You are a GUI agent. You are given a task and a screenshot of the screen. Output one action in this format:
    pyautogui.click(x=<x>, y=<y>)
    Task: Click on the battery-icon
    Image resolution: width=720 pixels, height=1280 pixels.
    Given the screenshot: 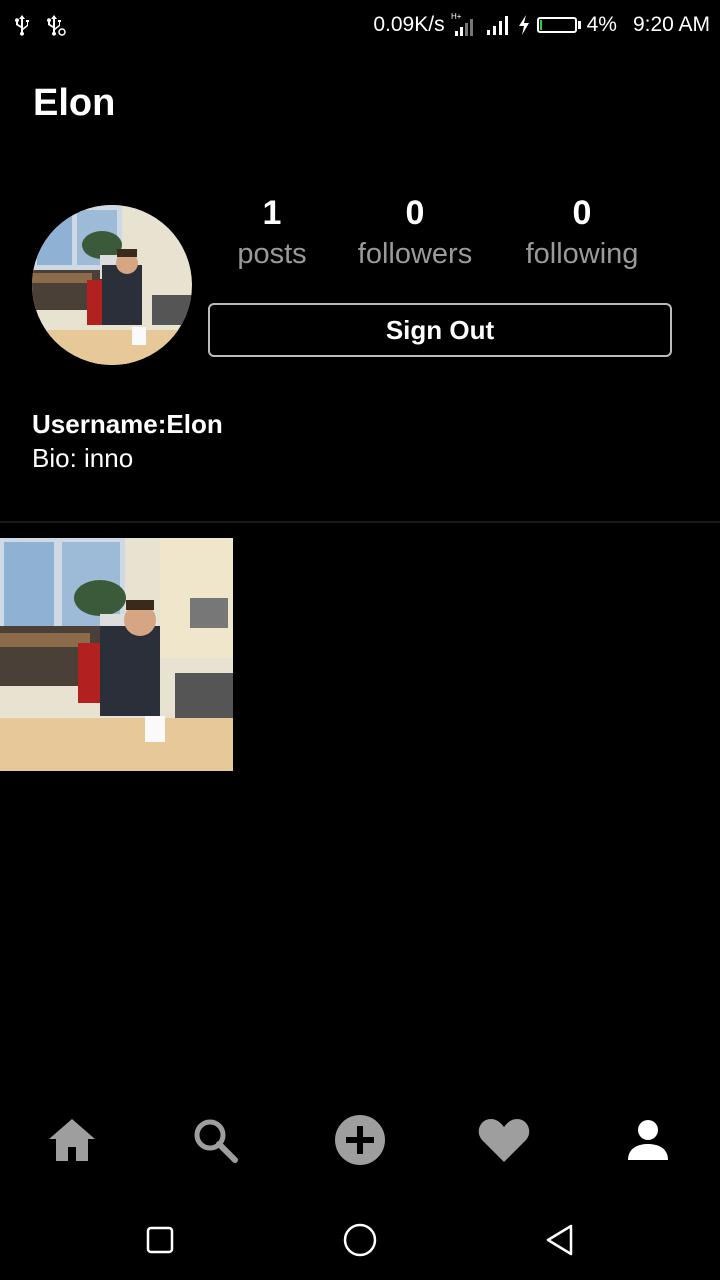 What is the action you would take?
    pyautogui.click(x=558, y=25)
    